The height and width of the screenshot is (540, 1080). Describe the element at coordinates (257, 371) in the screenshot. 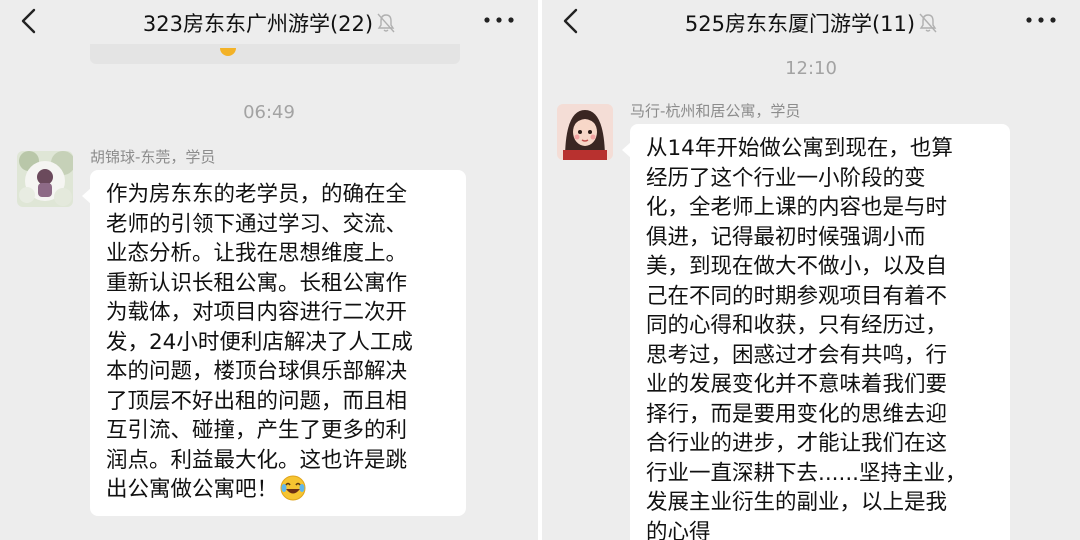

I see `message-line: 本的问题，楼顶台球俱乐部解决` at that location.